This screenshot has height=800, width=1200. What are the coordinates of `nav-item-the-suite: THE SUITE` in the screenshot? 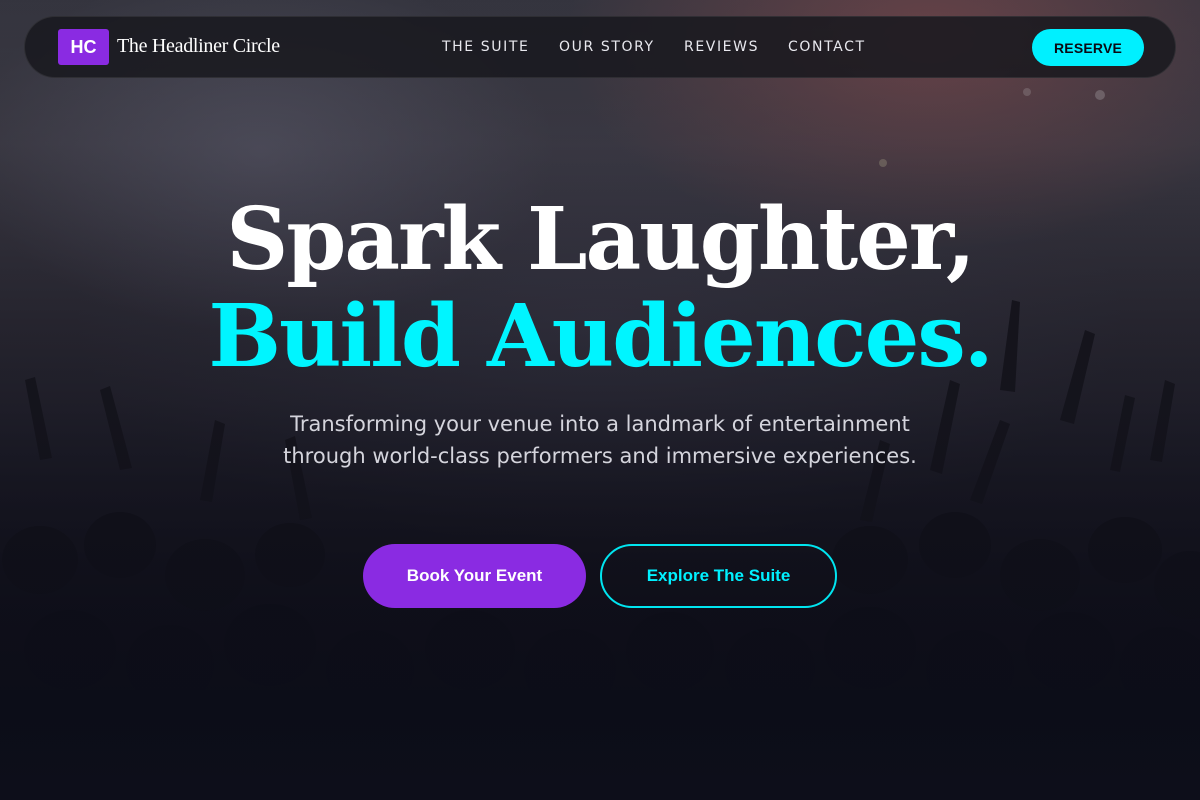 It's located at (485, 47).